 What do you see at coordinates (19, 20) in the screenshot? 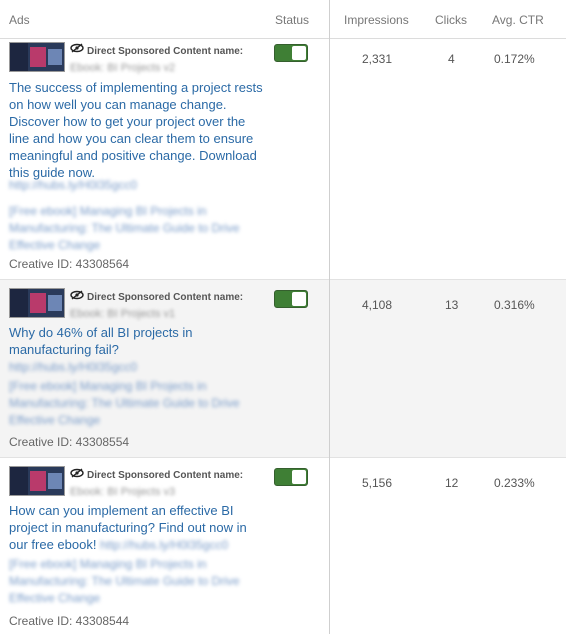
I see `column-header-ads: Ads` at bounding box center [19, 20].